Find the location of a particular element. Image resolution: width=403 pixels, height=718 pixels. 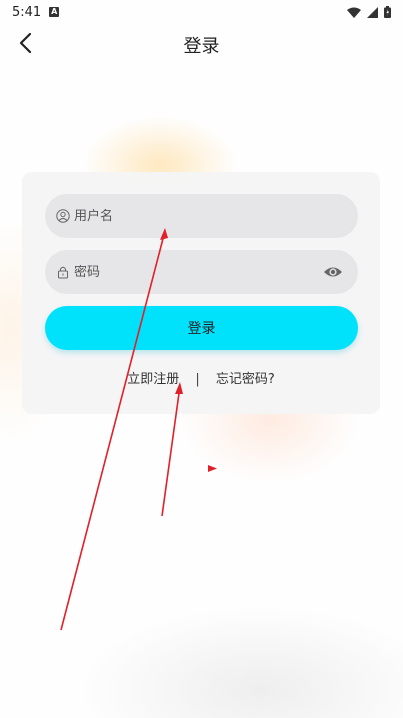

notification-icon: A is located at coordinates (54, 12).